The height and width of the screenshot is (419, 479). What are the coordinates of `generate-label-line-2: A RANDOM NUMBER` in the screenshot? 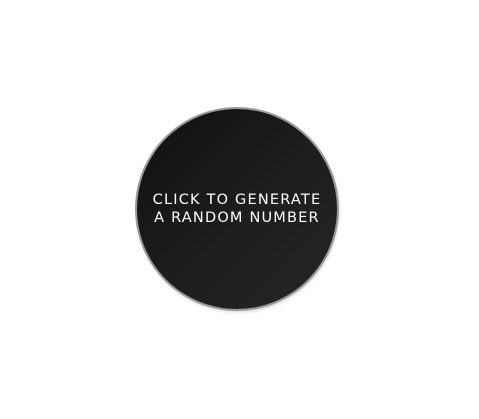 It's located at (237, 218).